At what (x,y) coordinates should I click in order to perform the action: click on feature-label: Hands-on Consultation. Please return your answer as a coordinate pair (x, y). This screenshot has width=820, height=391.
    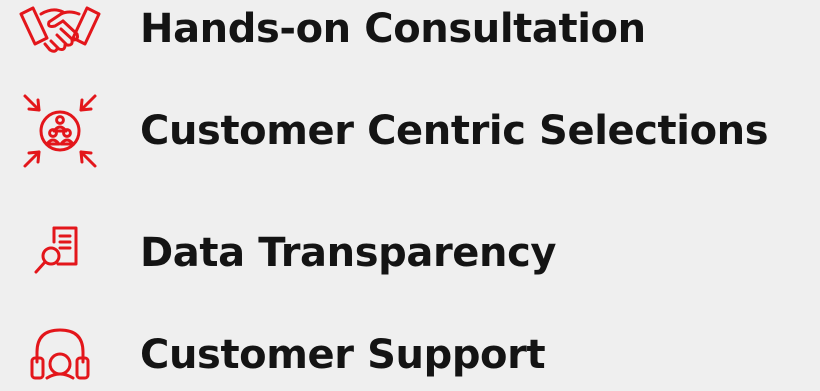
    Looking at the image, I should click on (393, 29).